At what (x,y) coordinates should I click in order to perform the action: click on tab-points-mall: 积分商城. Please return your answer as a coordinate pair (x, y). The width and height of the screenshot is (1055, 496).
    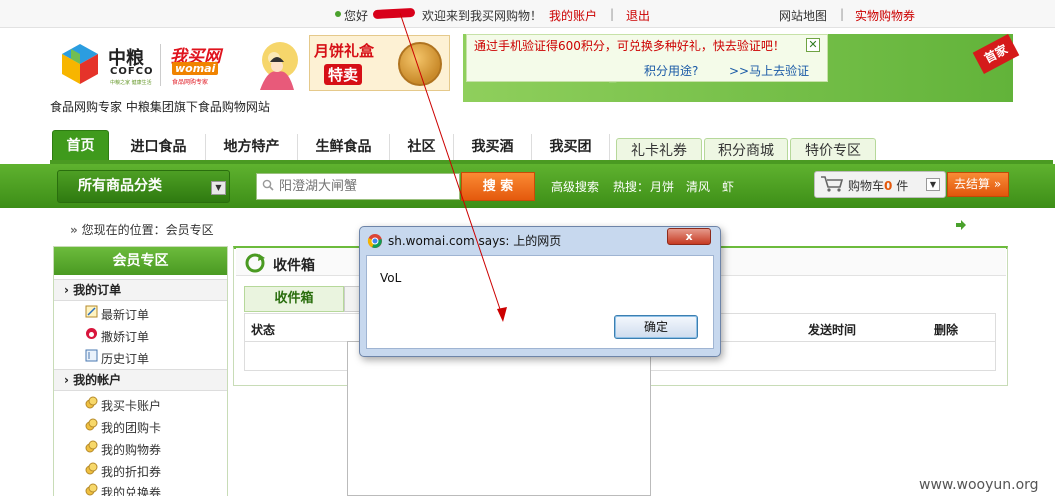
    Looking at the image, I should click on (746, 150).